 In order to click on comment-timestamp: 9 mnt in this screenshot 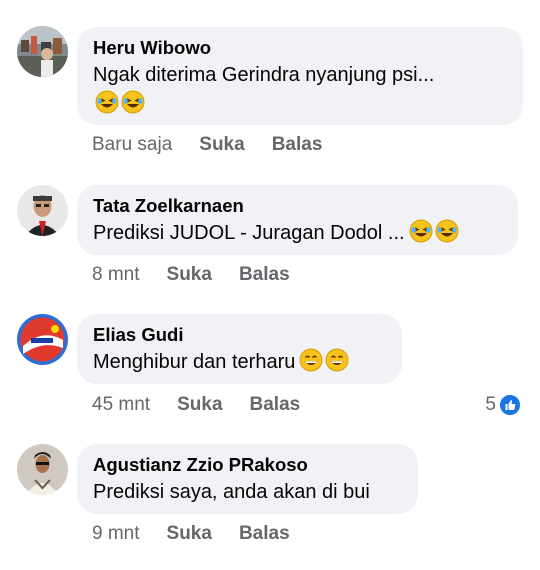, I will do `click(116, 534)`.